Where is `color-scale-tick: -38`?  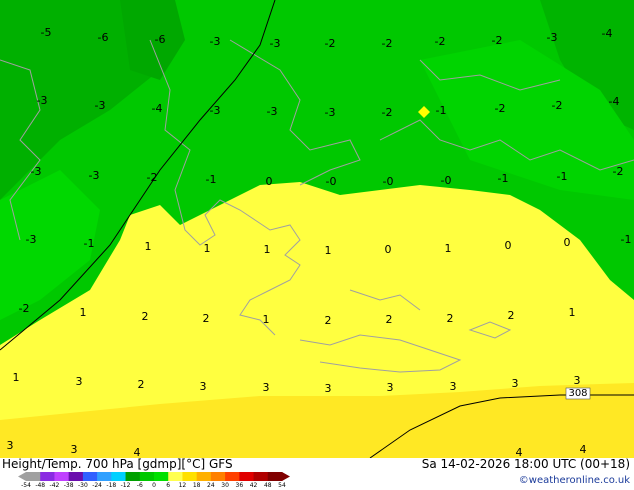 color-scale-tick: -38 is located at coordinates (68, 485).